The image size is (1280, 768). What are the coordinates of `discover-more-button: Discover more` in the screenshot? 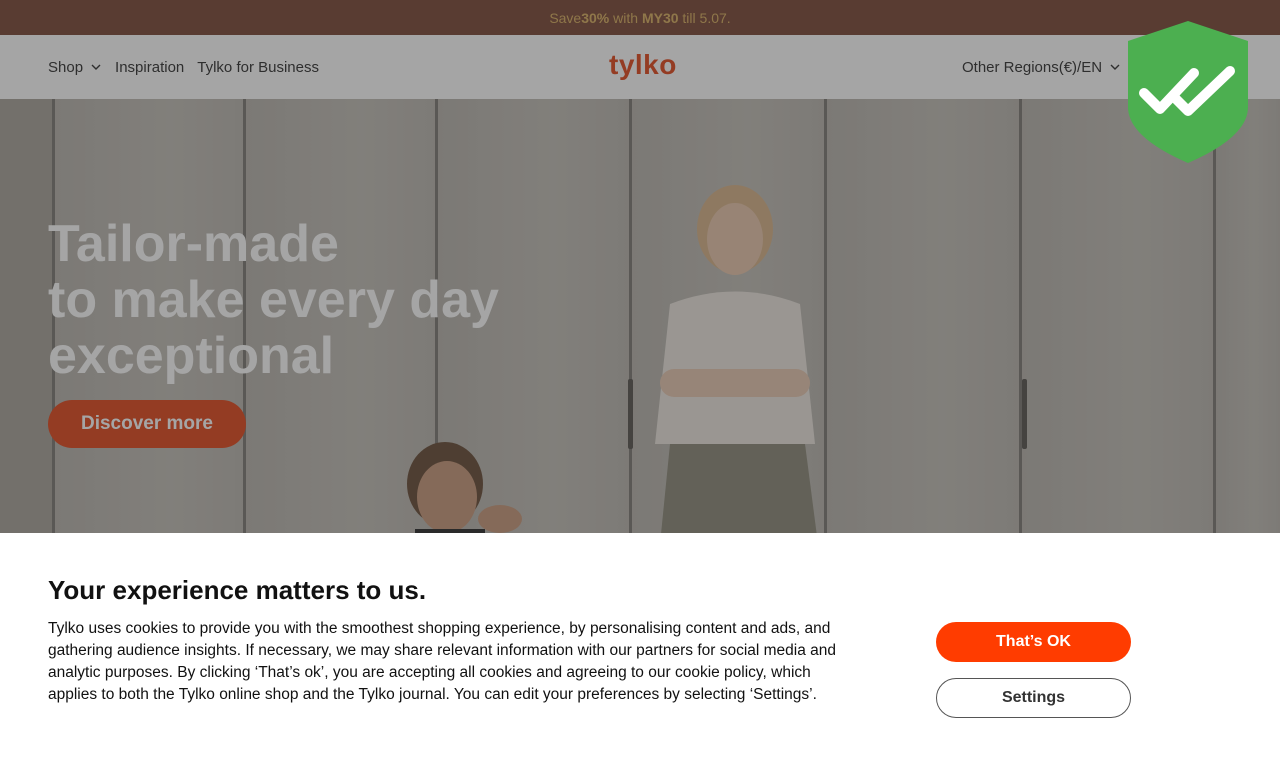 It's located at (147, 424).